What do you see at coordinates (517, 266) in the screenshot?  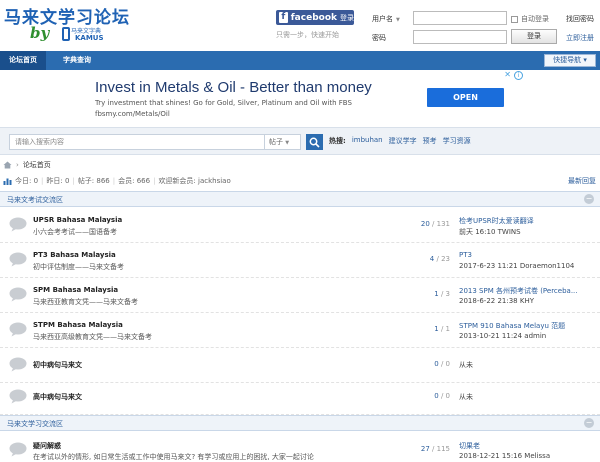 I see `last-post-meta: 2017-6-23 11:21 Doraemon1104` at bounding box center [517, 266].